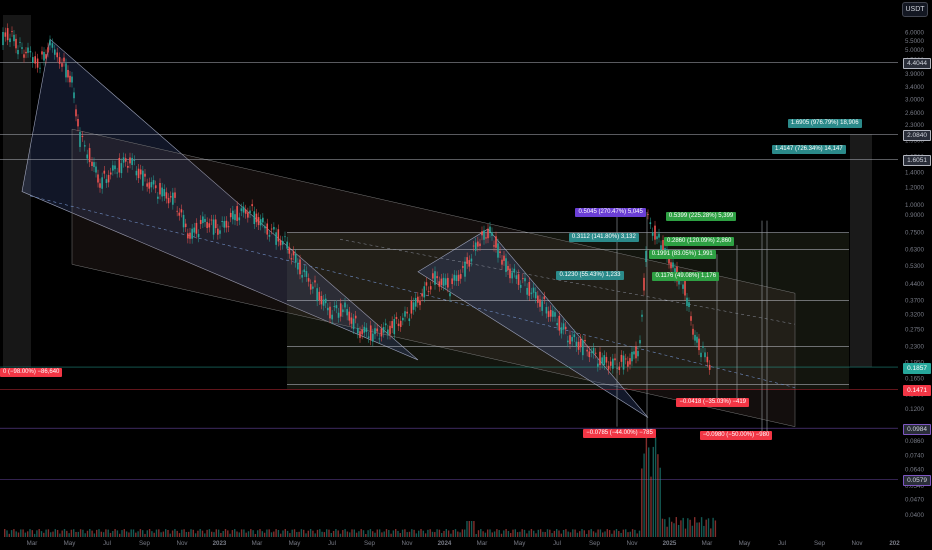  I want to click on y-tick-label: 3.0000, so click(914, 99).